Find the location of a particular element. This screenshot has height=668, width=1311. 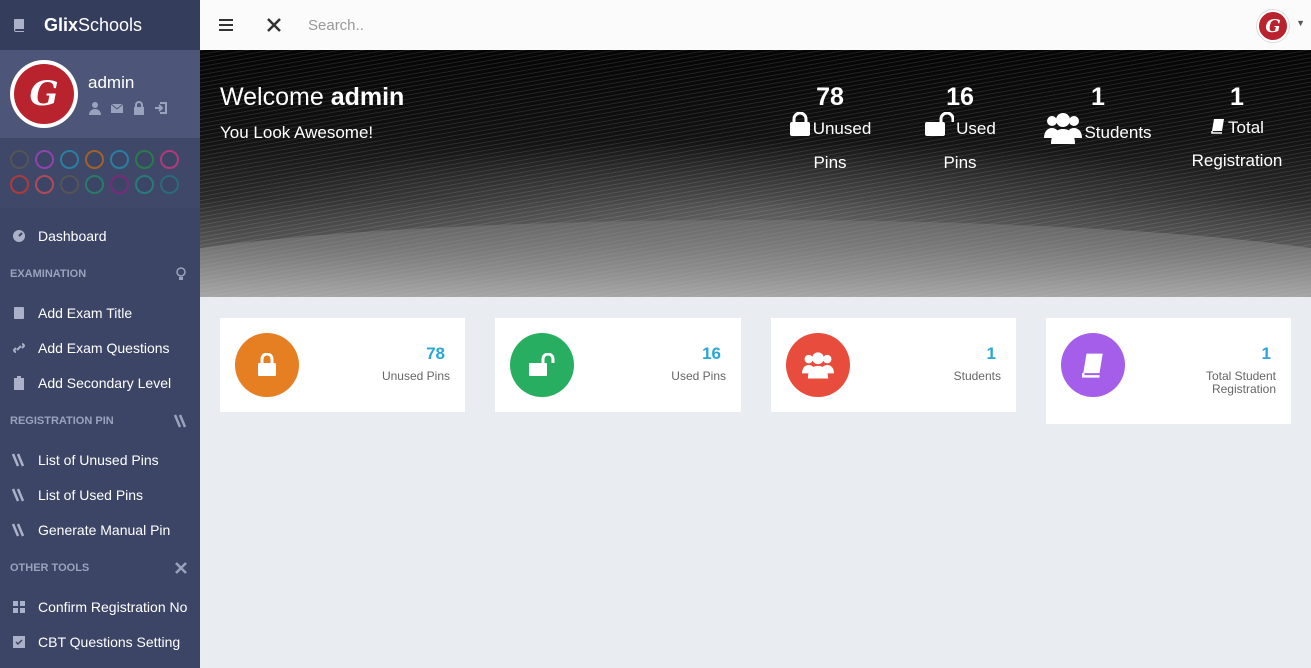

user-menu-avatar: G is located at coordinates (1273, 26).